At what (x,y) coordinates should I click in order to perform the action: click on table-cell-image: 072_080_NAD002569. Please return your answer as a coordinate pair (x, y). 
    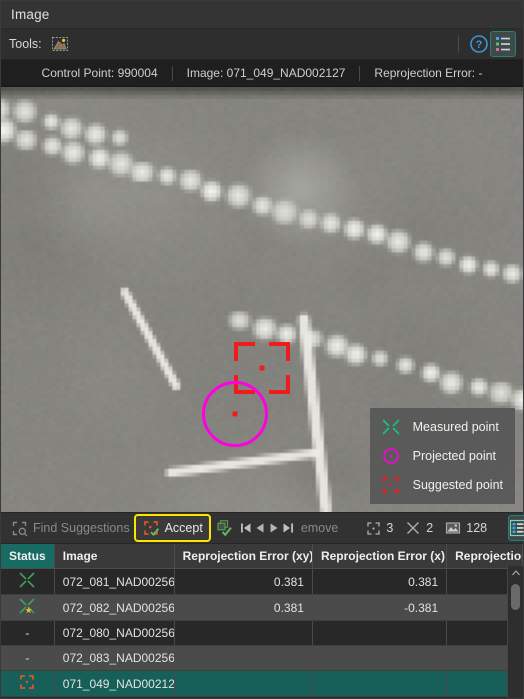
    Looking at the image, I should click on (114, 633).